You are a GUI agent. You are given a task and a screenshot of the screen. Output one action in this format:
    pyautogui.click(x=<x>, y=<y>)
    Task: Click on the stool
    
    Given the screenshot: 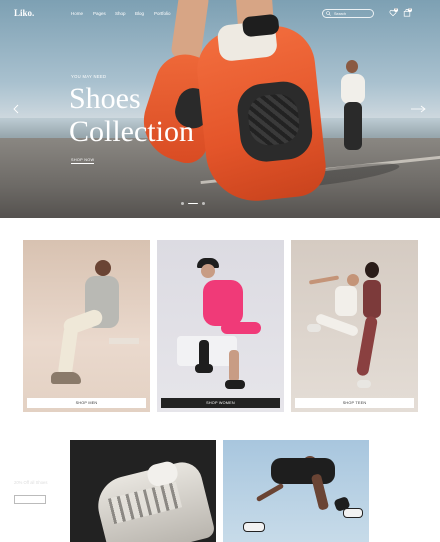 What is the action you would take?
    pyautogui.click(x=124, y=341)
    